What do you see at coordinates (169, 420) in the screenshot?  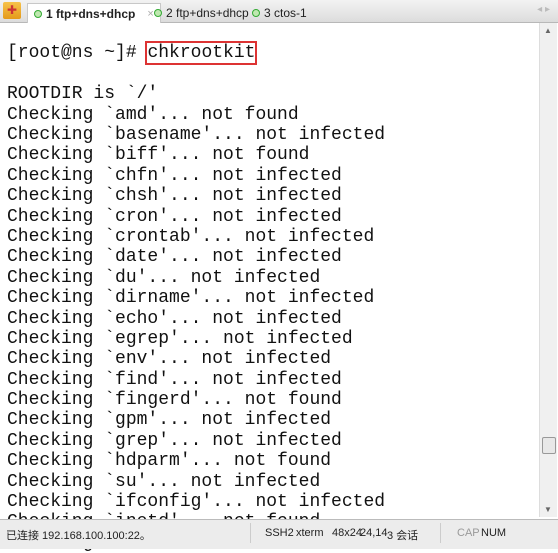 I see `output-line: Checking `gpm'... not infected` at bounding box center [169, 420].